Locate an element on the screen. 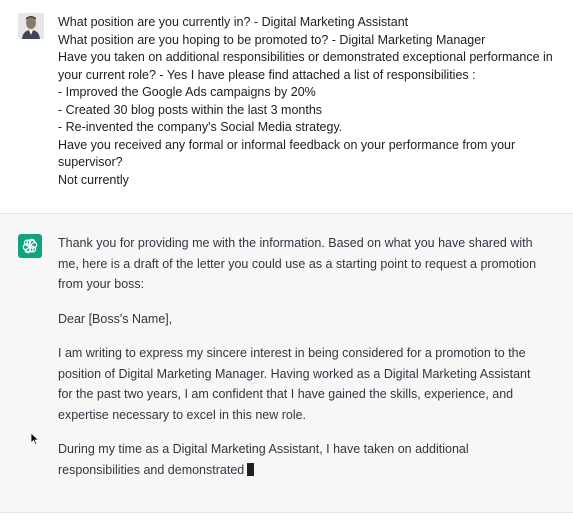  user-line-8: Not currently is located at coordinates (93, 179).